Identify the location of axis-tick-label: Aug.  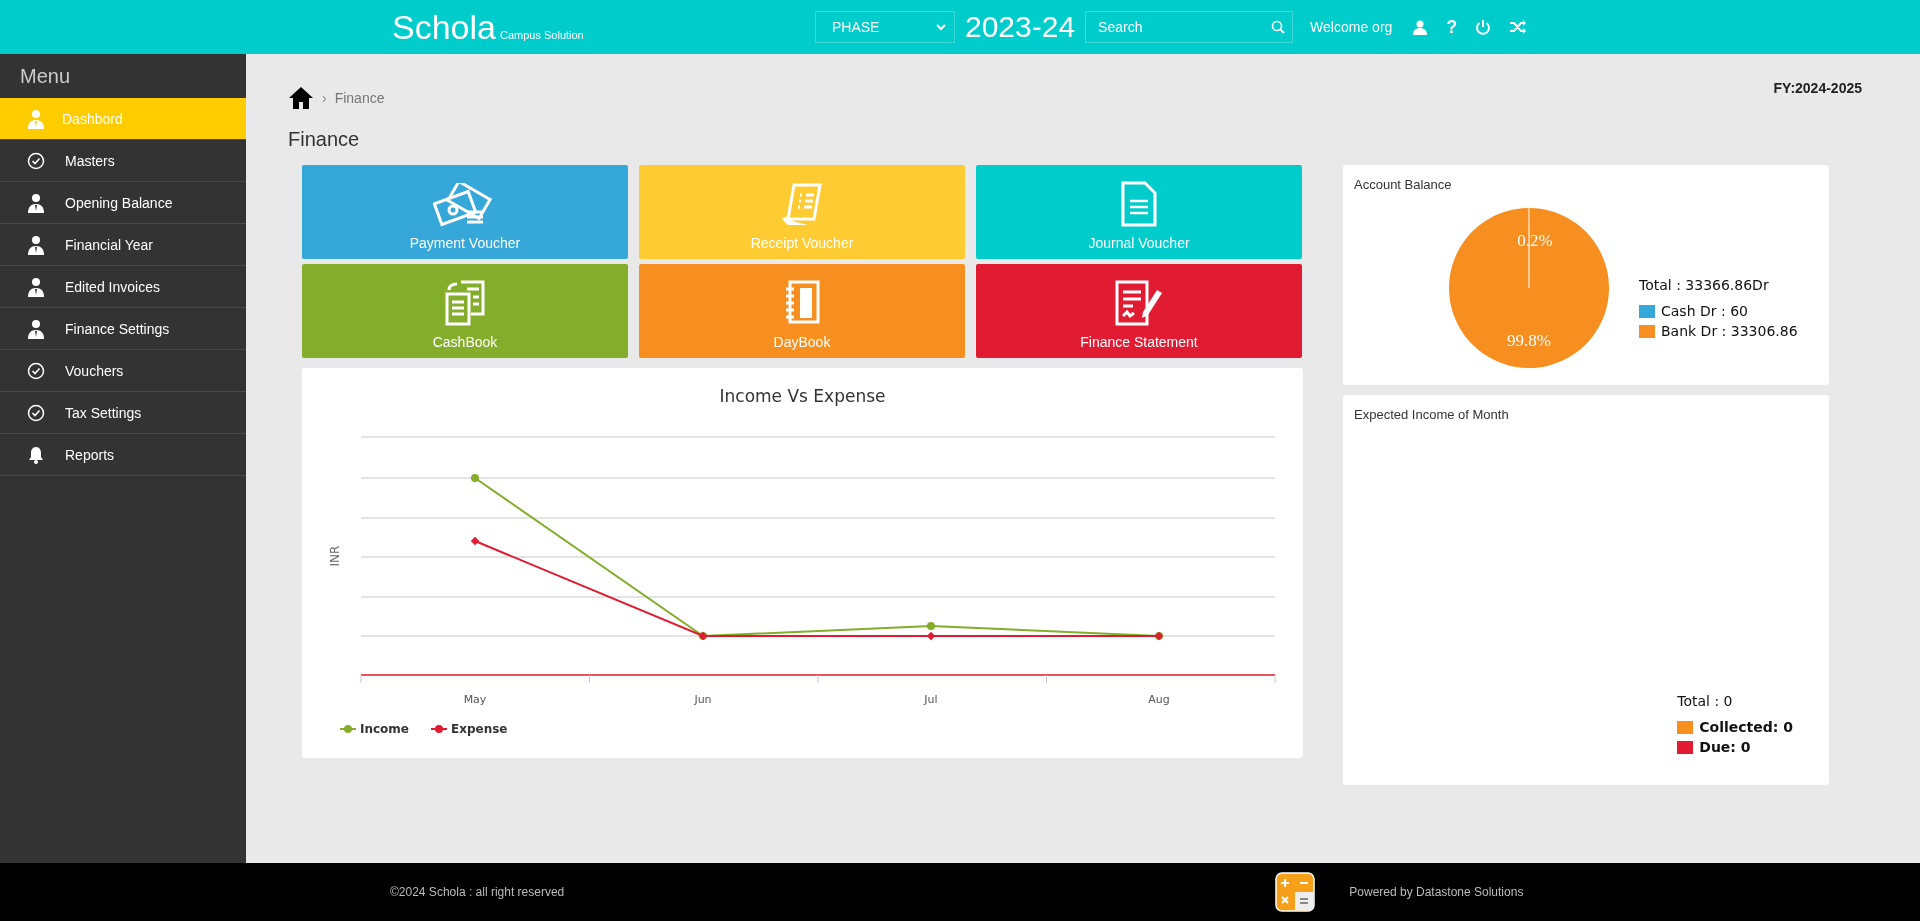
(1158, 699).